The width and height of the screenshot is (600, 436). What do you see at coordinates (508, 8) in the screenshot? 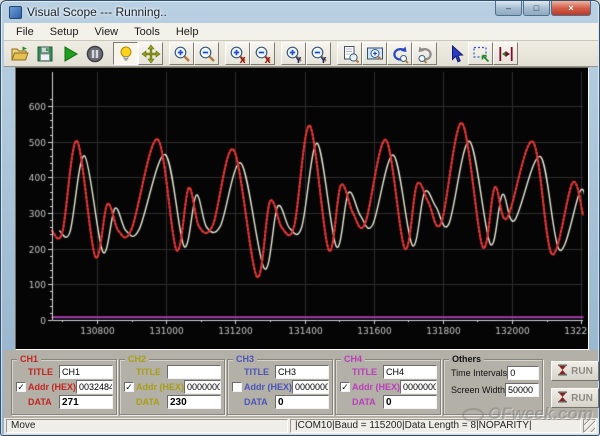
I see `minimize-button: –` at bounding box center [508, 8].